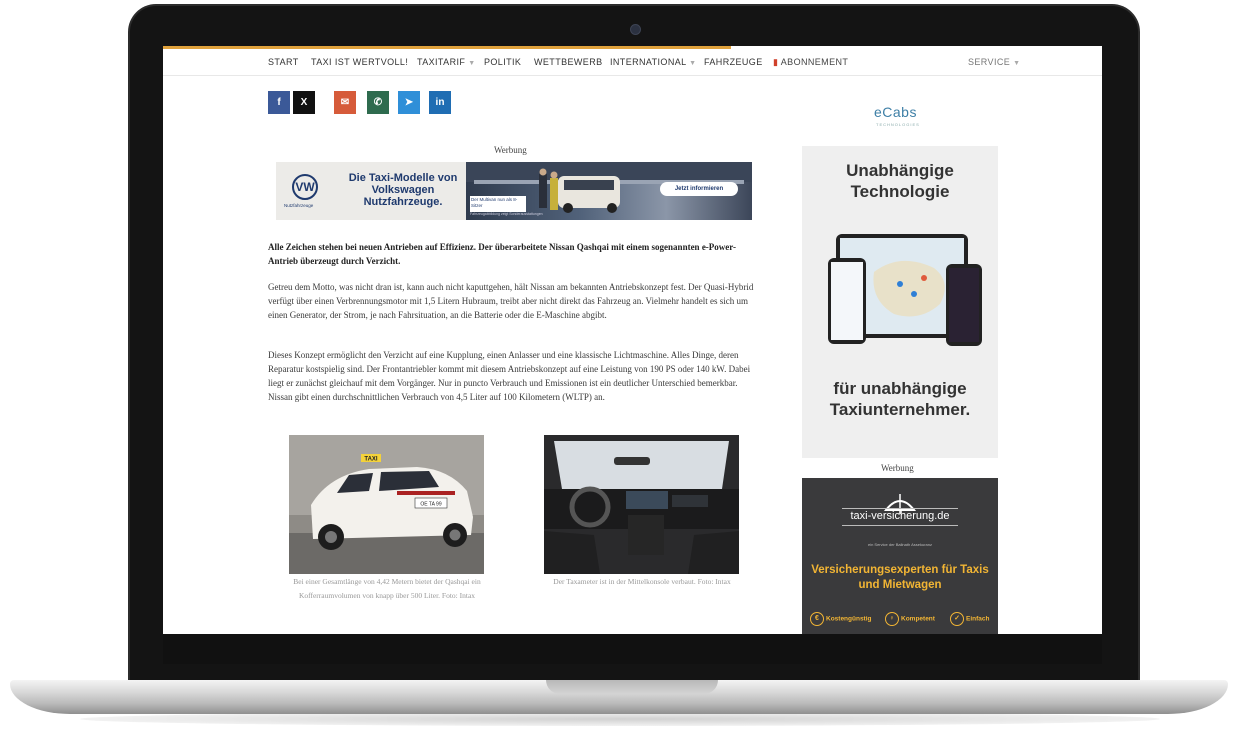  I want to click on taxi-sign: TAXI, so click(371, 460).